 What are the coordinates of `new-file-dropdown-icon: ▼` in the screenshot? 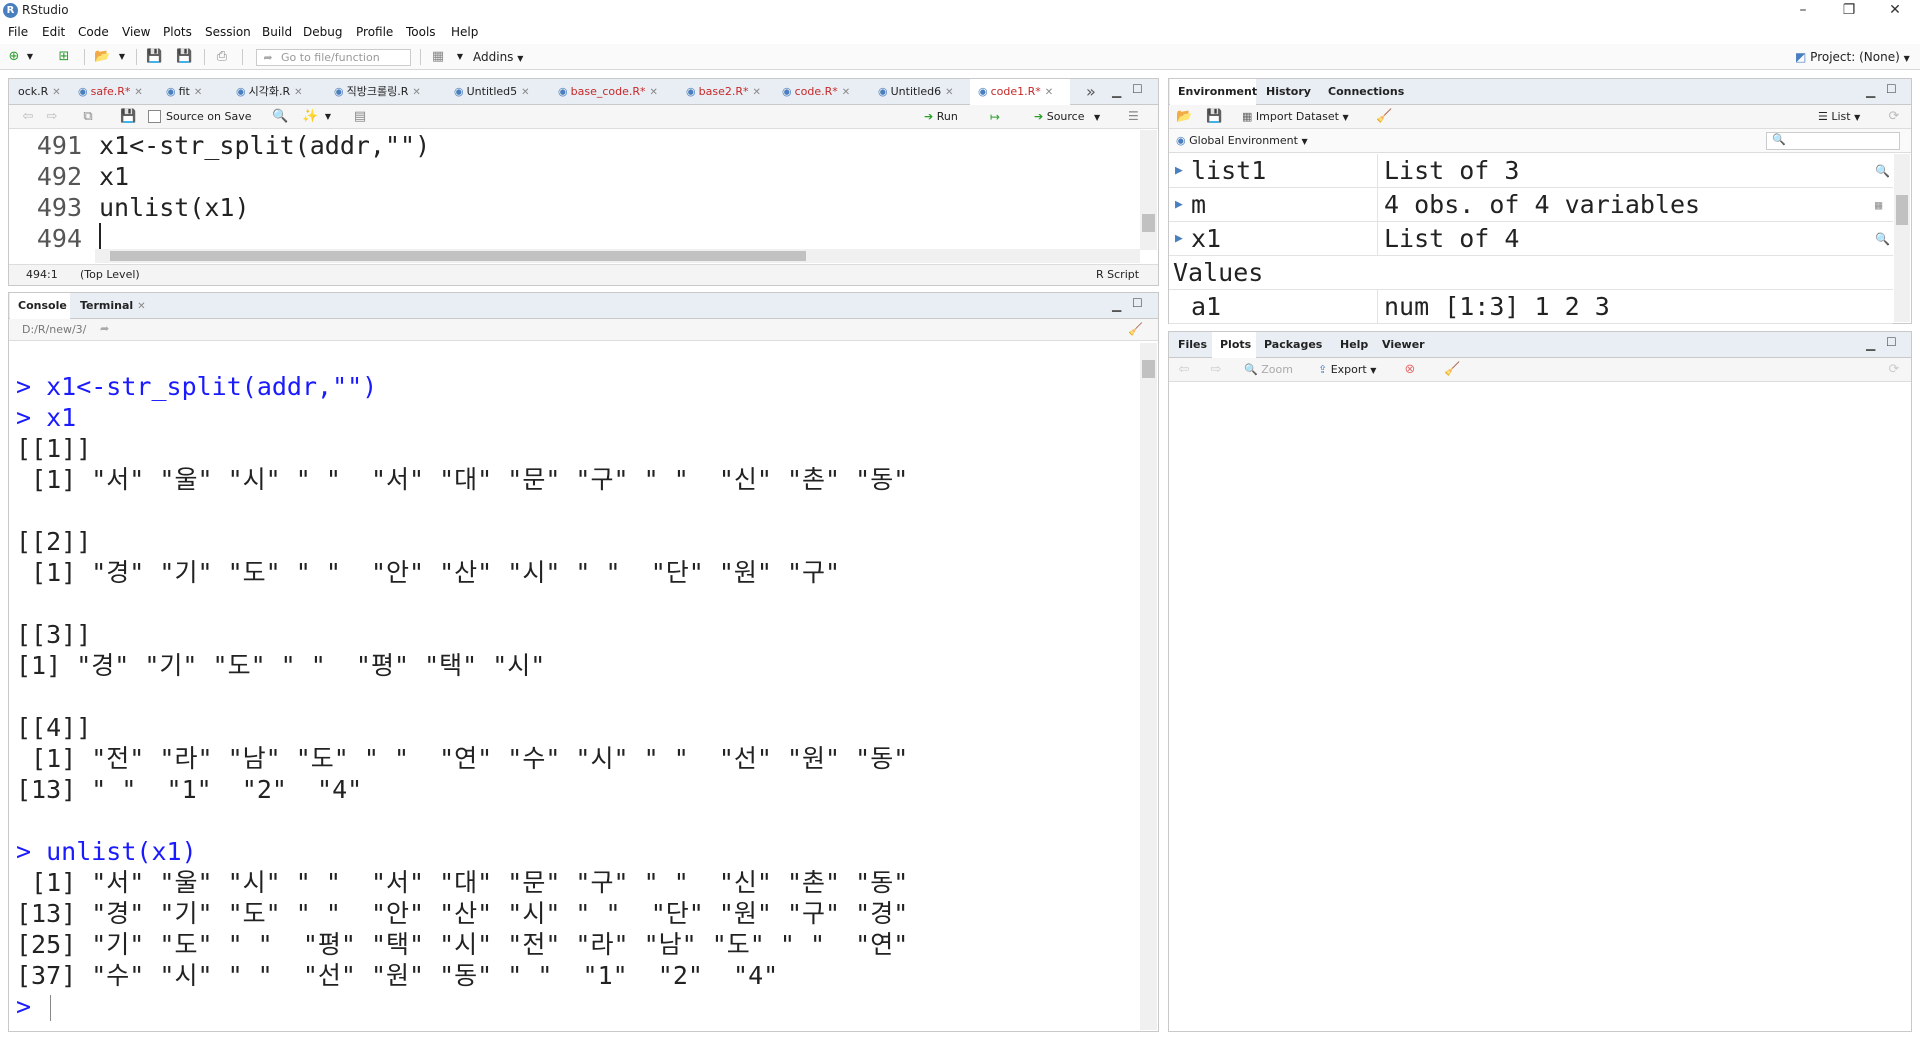 It's located at (30, 57).